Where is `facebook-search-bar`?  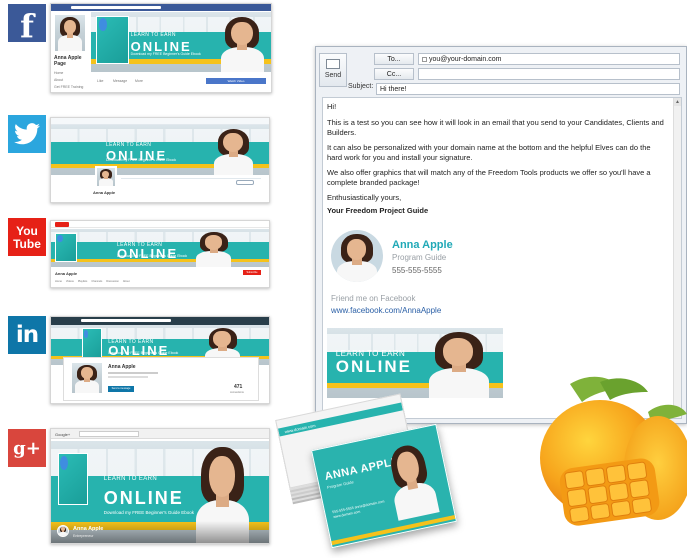 facebook-search-bar is located at coordinates (116, 7).